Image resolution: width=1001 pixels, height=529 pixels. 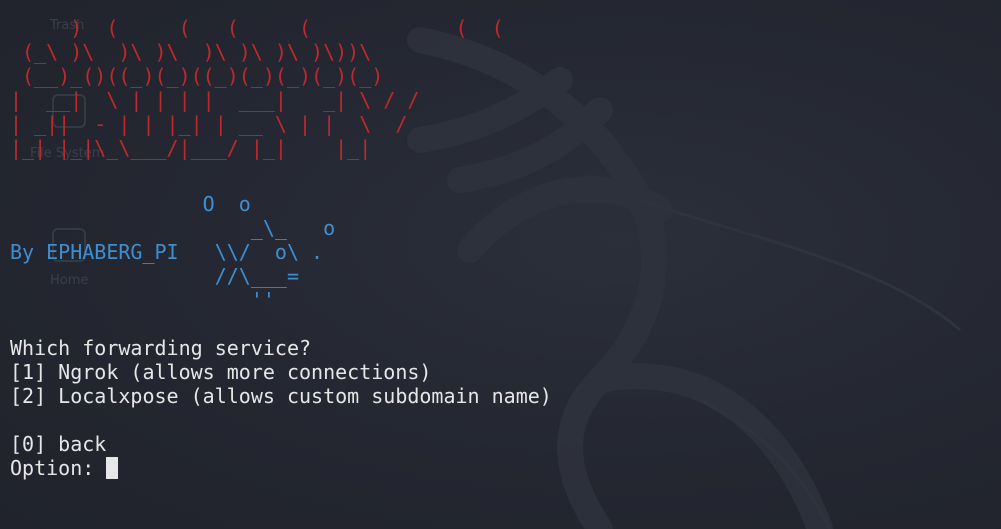 I want to click on art-line: //\___=, so click(x=154, y=276).